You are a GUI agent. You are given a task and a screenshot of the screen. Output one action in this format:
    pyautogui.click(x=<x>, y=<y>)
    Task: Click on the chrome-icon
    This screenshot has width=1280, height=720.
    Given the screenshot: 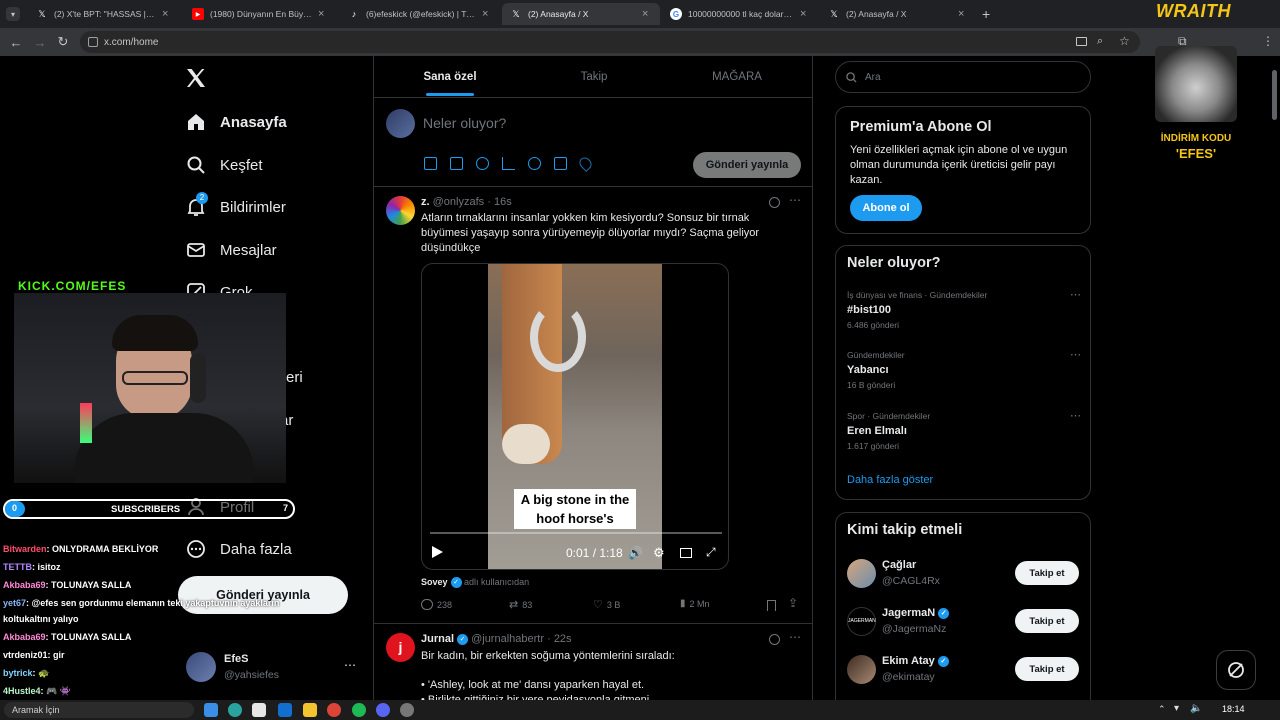 What is the action you would take?
    pyautogui.click(x=334, y=710)
    